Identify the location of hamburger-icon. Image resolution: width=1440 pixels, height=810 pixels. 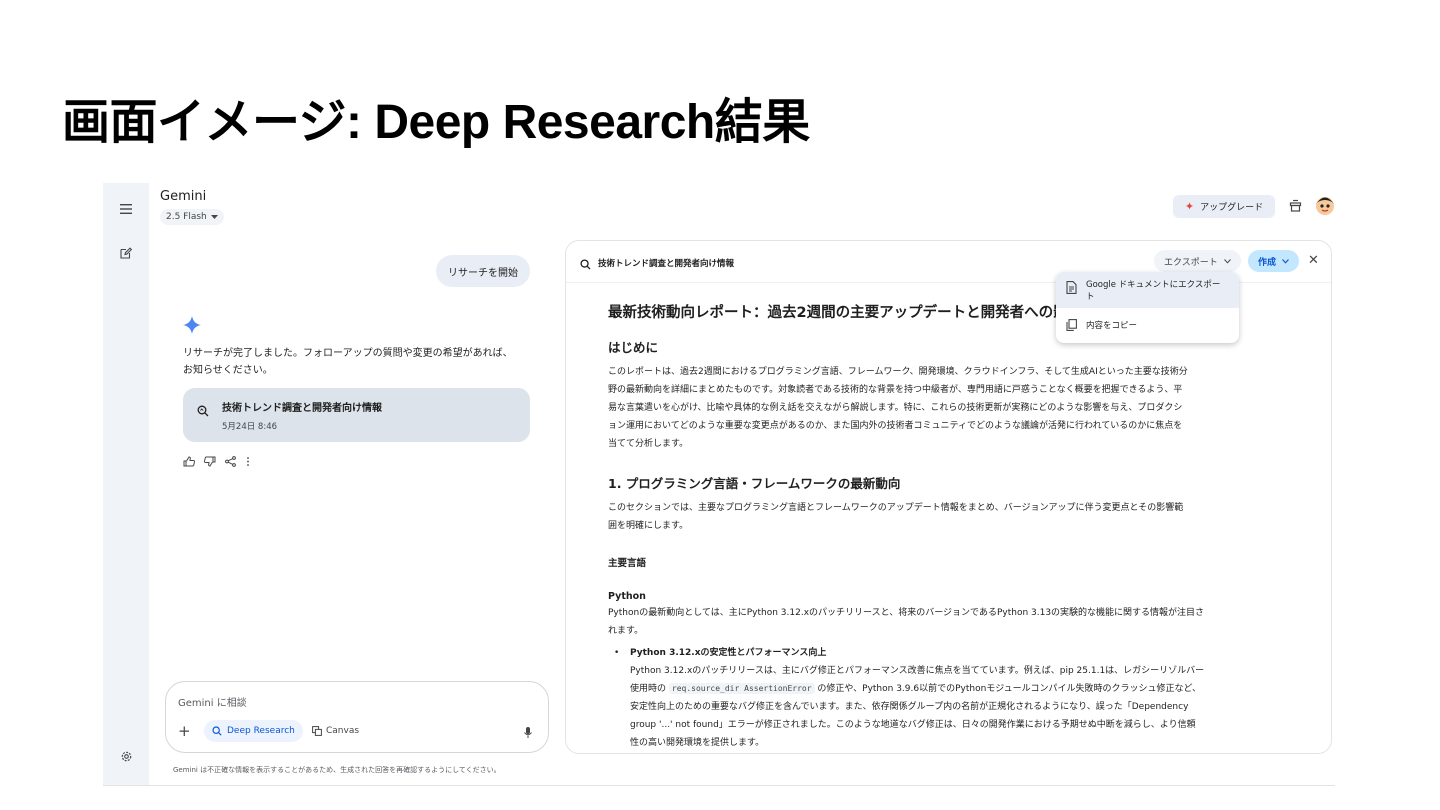
(126, 209).